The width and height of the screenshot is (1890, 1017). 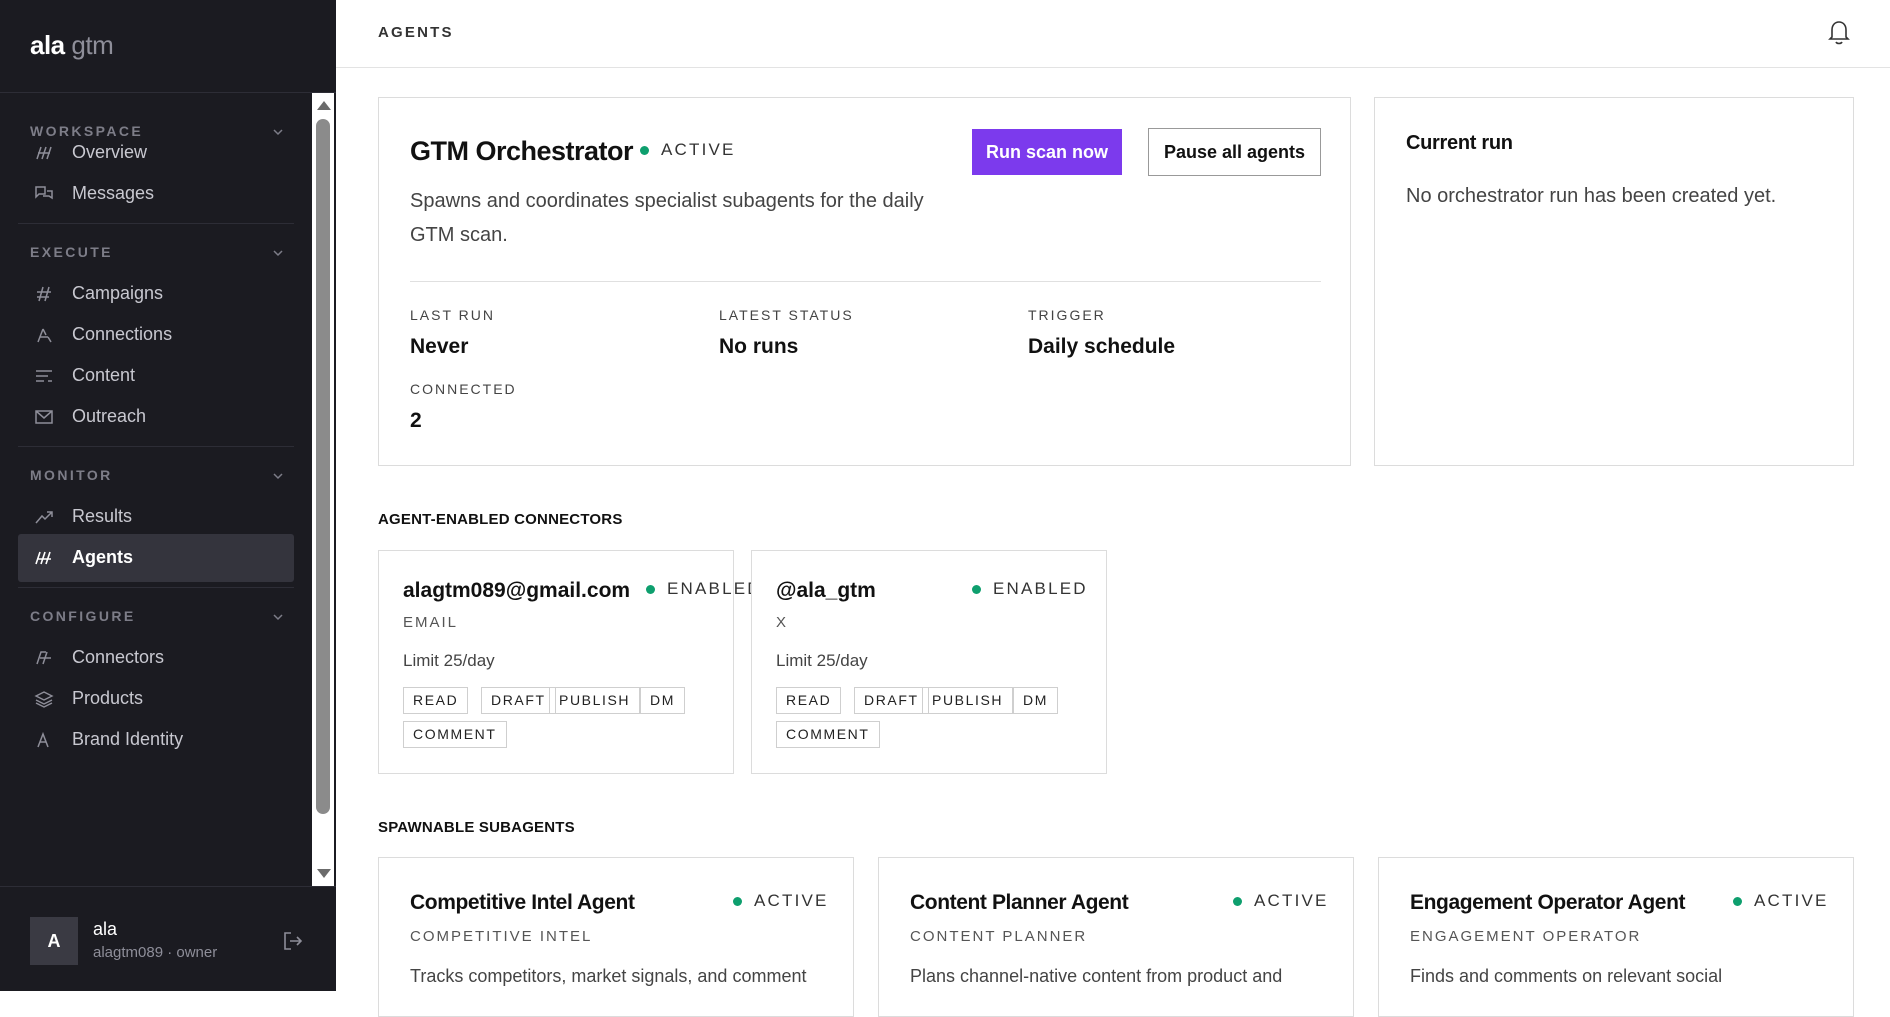 I want to click on subagent-type: ENGAGEMENT OPERATOR, so click(x=1526, y=936).